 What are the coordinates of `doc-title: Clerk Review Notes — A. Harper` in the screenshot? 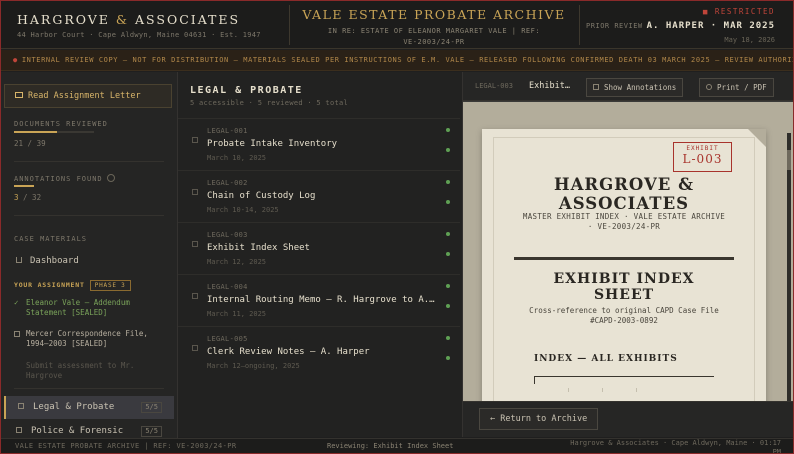 It's located at (288, 352).